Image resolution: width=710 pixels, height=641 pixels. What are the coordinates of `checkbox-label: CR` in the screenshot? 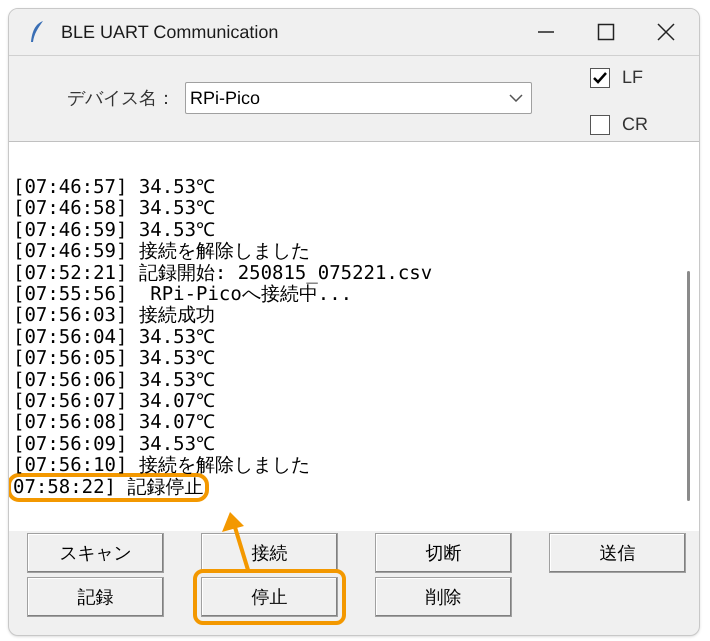 It's located at (635, 124).